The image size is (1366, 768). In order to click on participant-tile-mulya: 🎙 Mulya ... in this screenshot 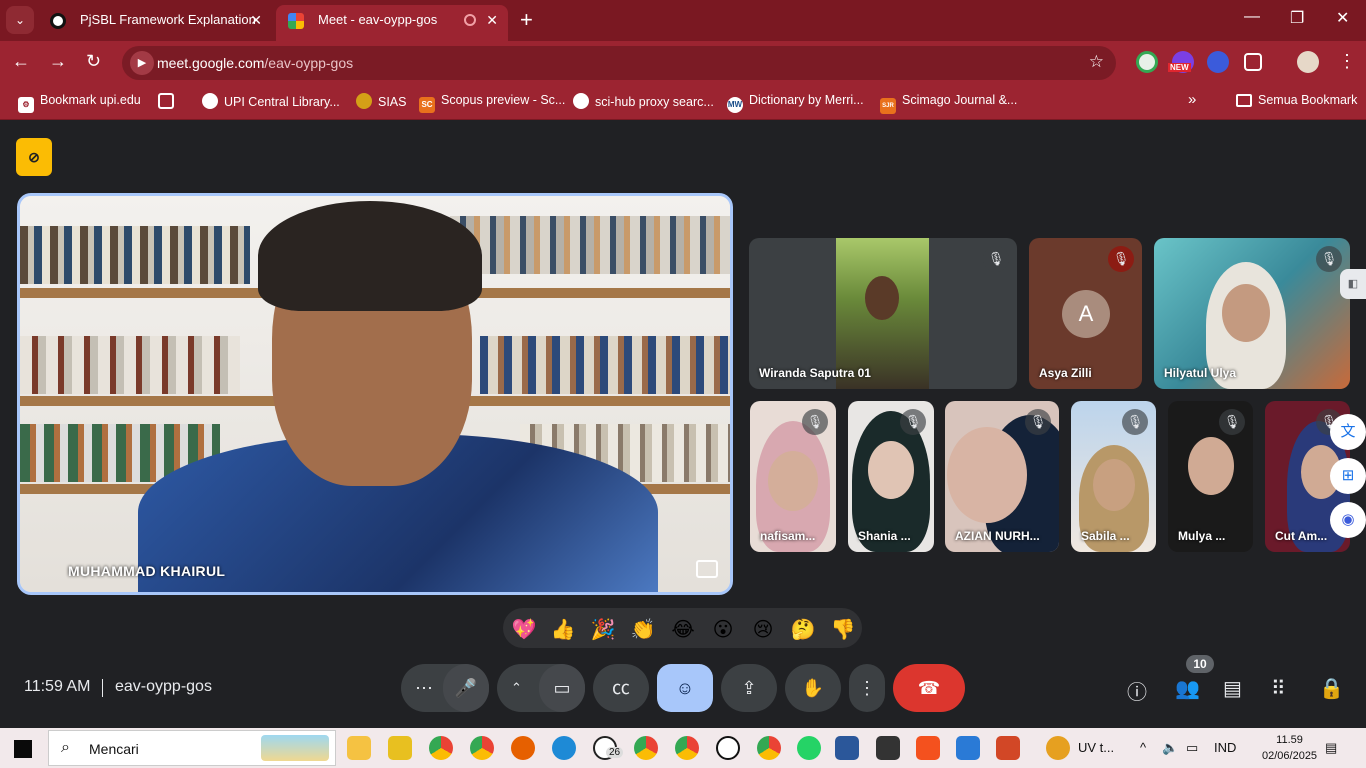, I will do `click(1210, 476)`.